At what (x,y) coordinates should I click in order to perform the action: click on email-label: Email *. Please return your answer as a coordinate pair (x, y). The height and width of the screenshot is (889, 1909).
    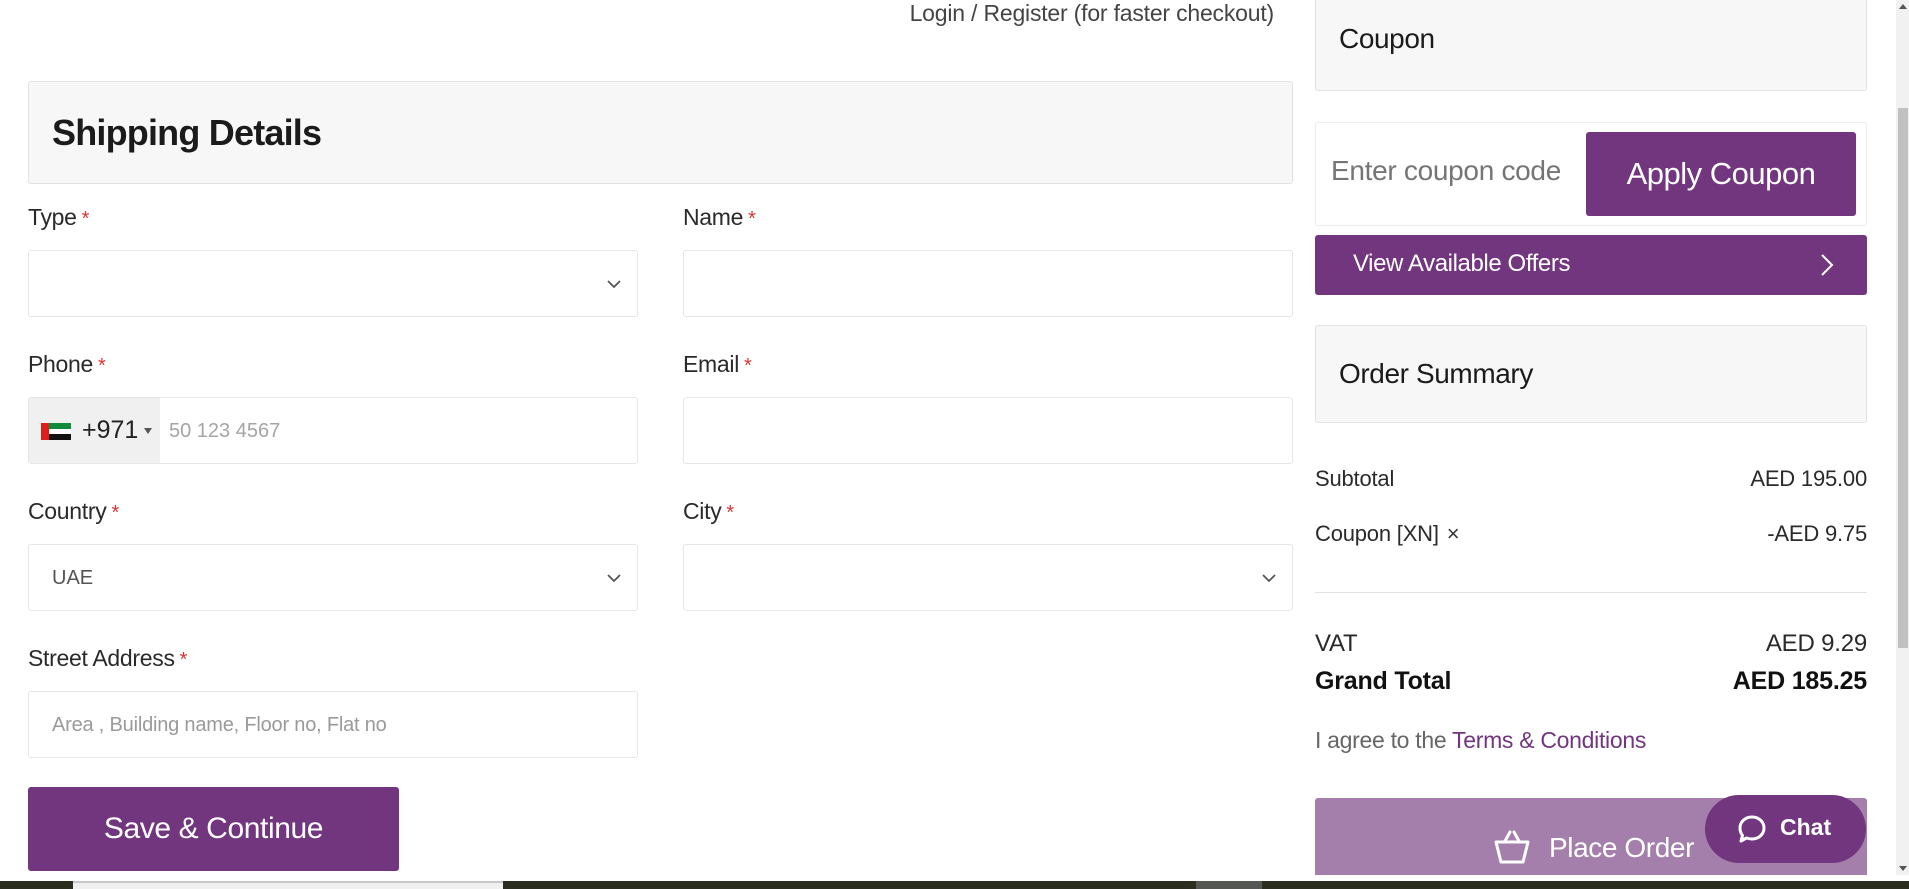
    Looking at the image, I should click on (988, 365).